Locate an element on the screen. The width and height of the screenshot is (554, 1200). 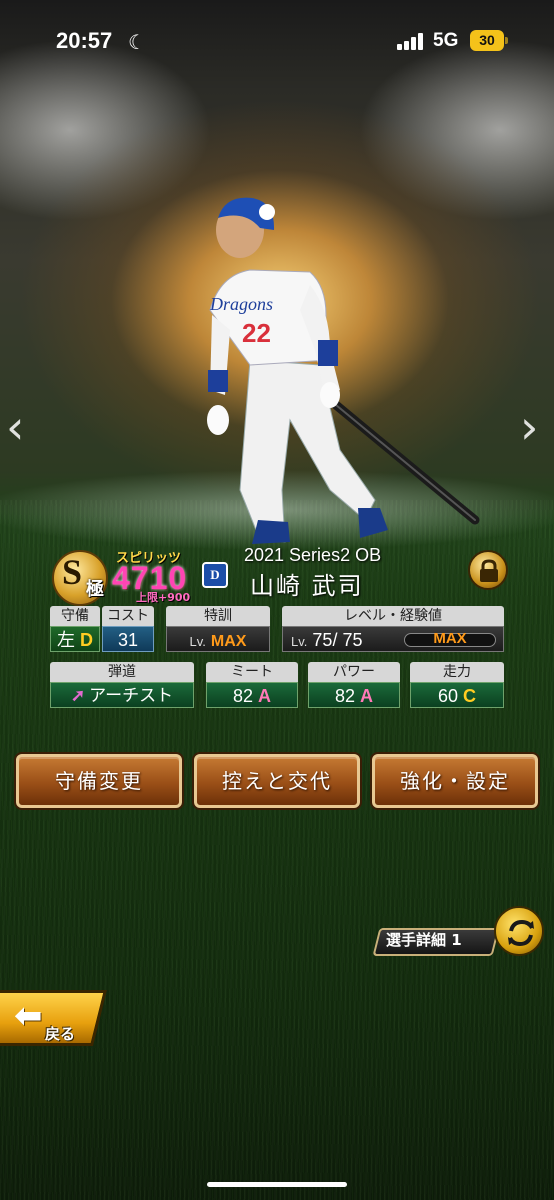
training-value: Lv. MAX is located at coordinates (218, 639).